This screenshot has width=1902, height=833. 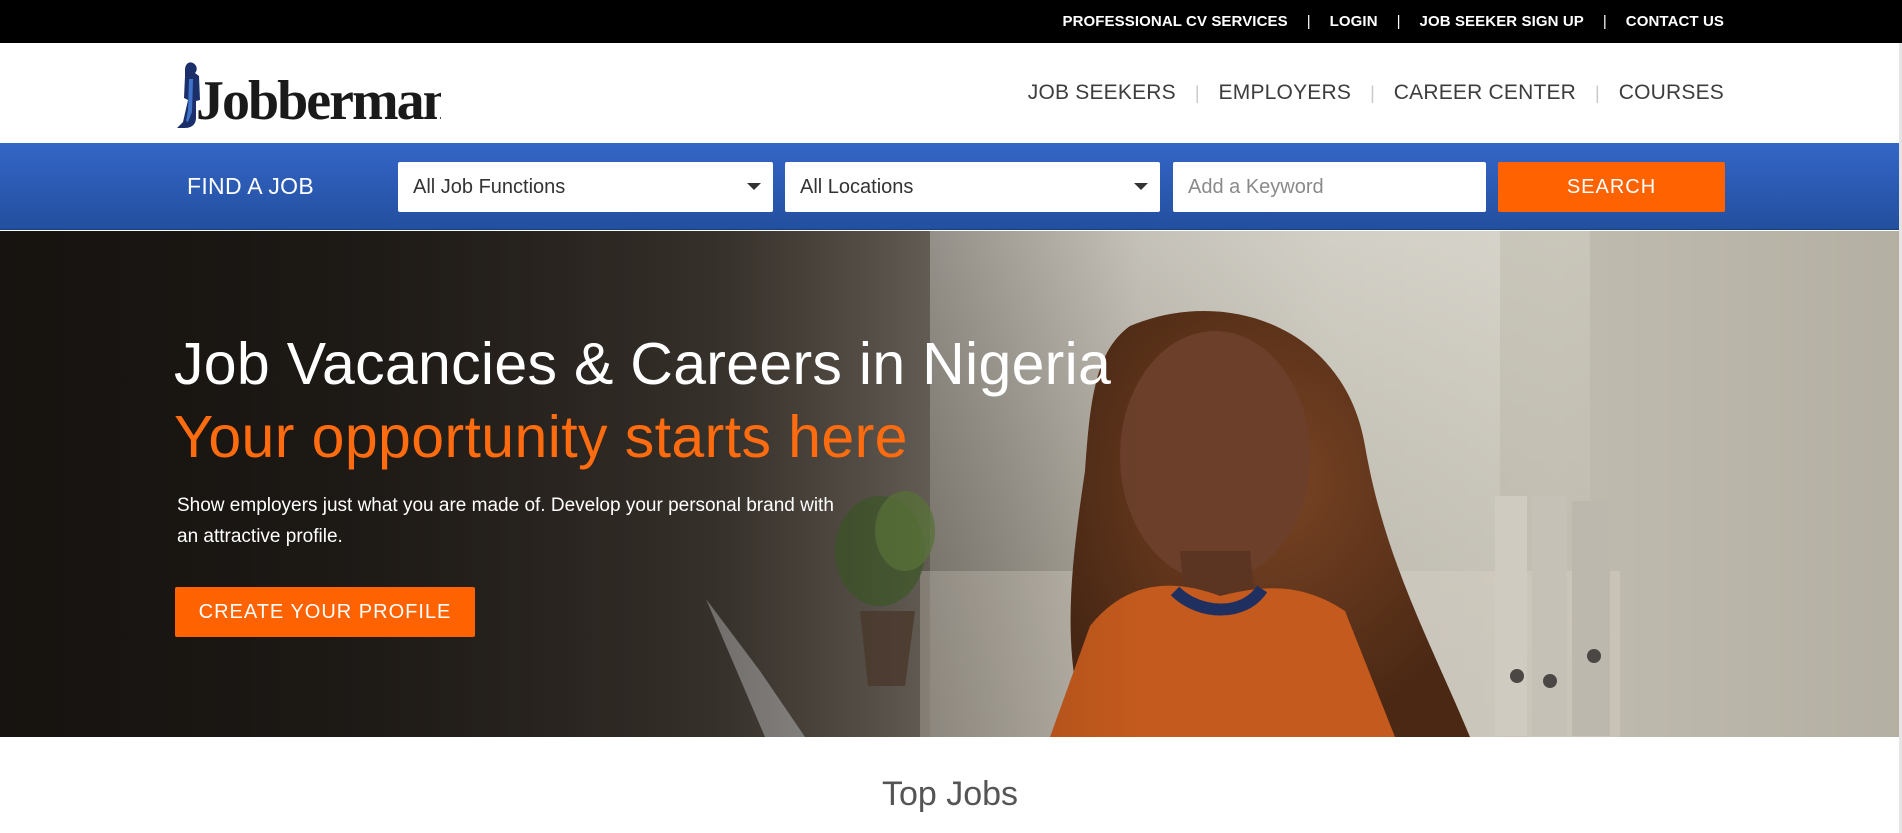 I want to click on professional-cv-services-link: PROFESSIONAL CV SERVICES, so click(x=1174, y=21).